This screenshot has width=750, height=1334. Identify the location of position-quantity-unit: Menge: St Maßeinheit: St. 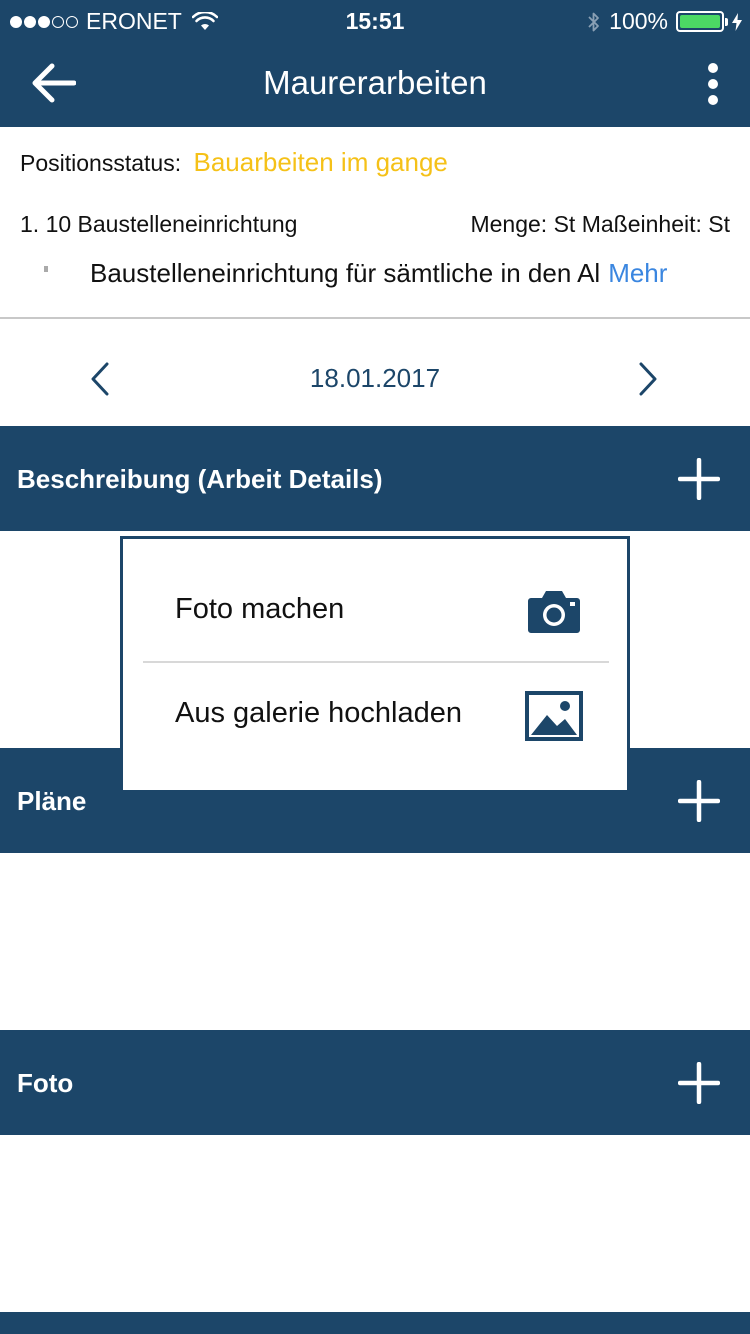
(600, 224).